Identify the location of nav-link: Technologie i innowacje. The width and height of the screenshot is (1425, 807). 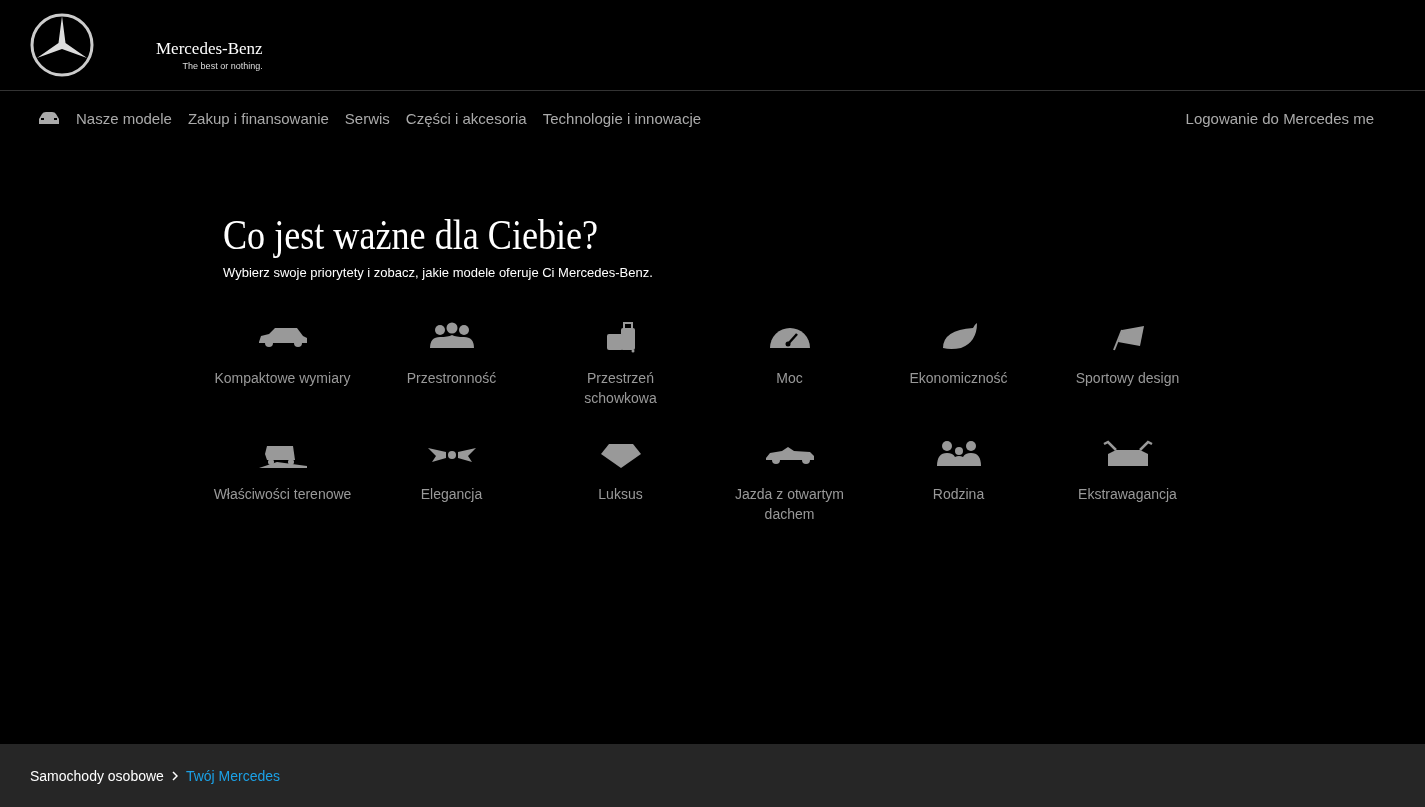
(622, 118).